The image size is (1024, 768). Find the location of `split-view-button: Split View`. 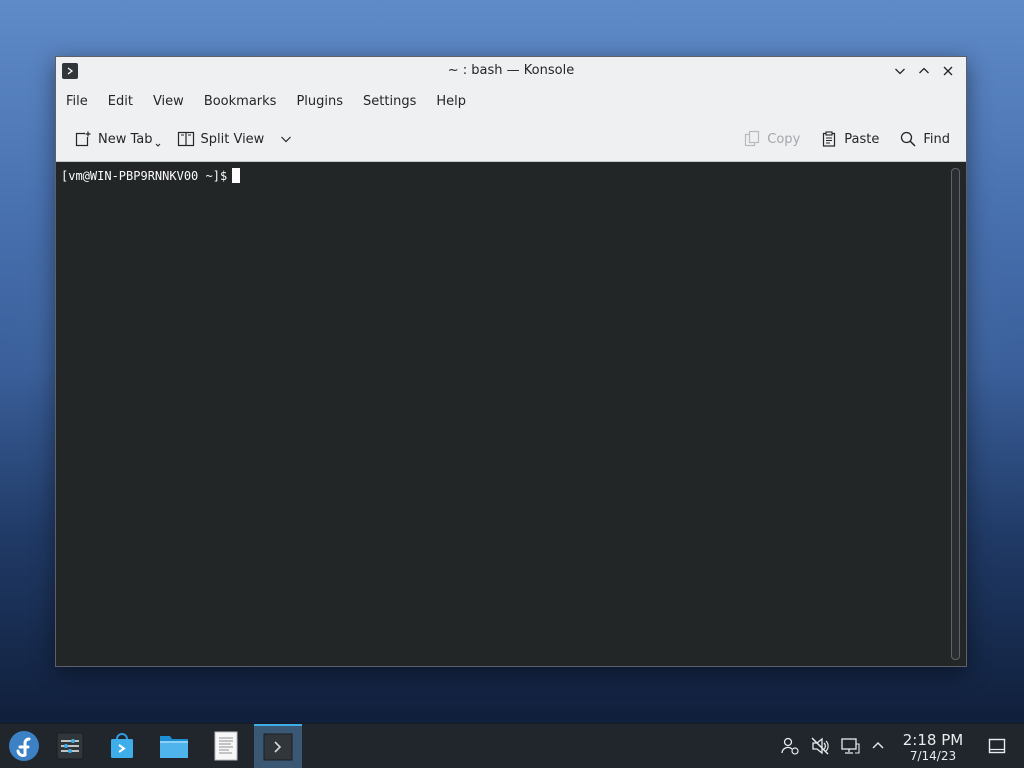

split-view-button: Split View is located at coordinates (221, 139).